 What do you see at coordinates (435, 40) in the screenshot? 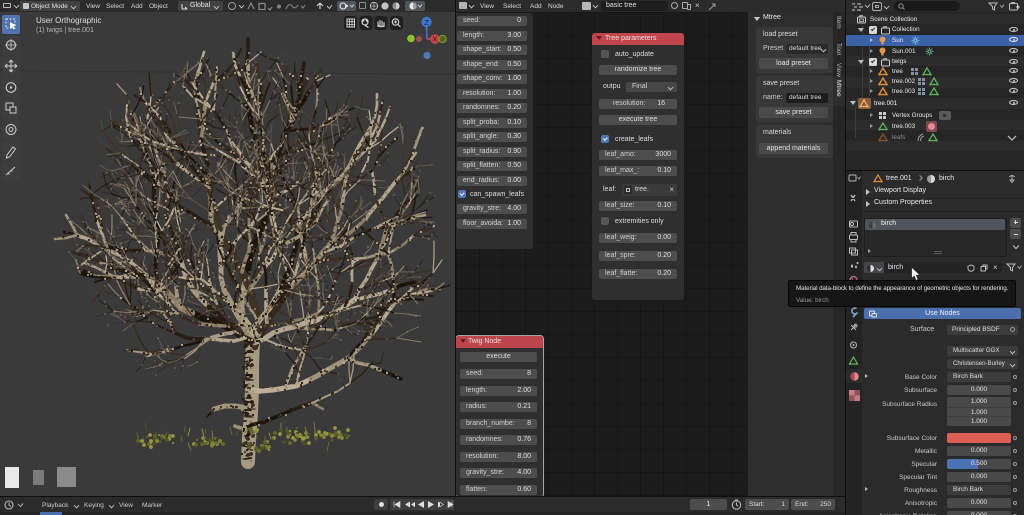
I see `svg-text: X` at bounding box center [435, 40].